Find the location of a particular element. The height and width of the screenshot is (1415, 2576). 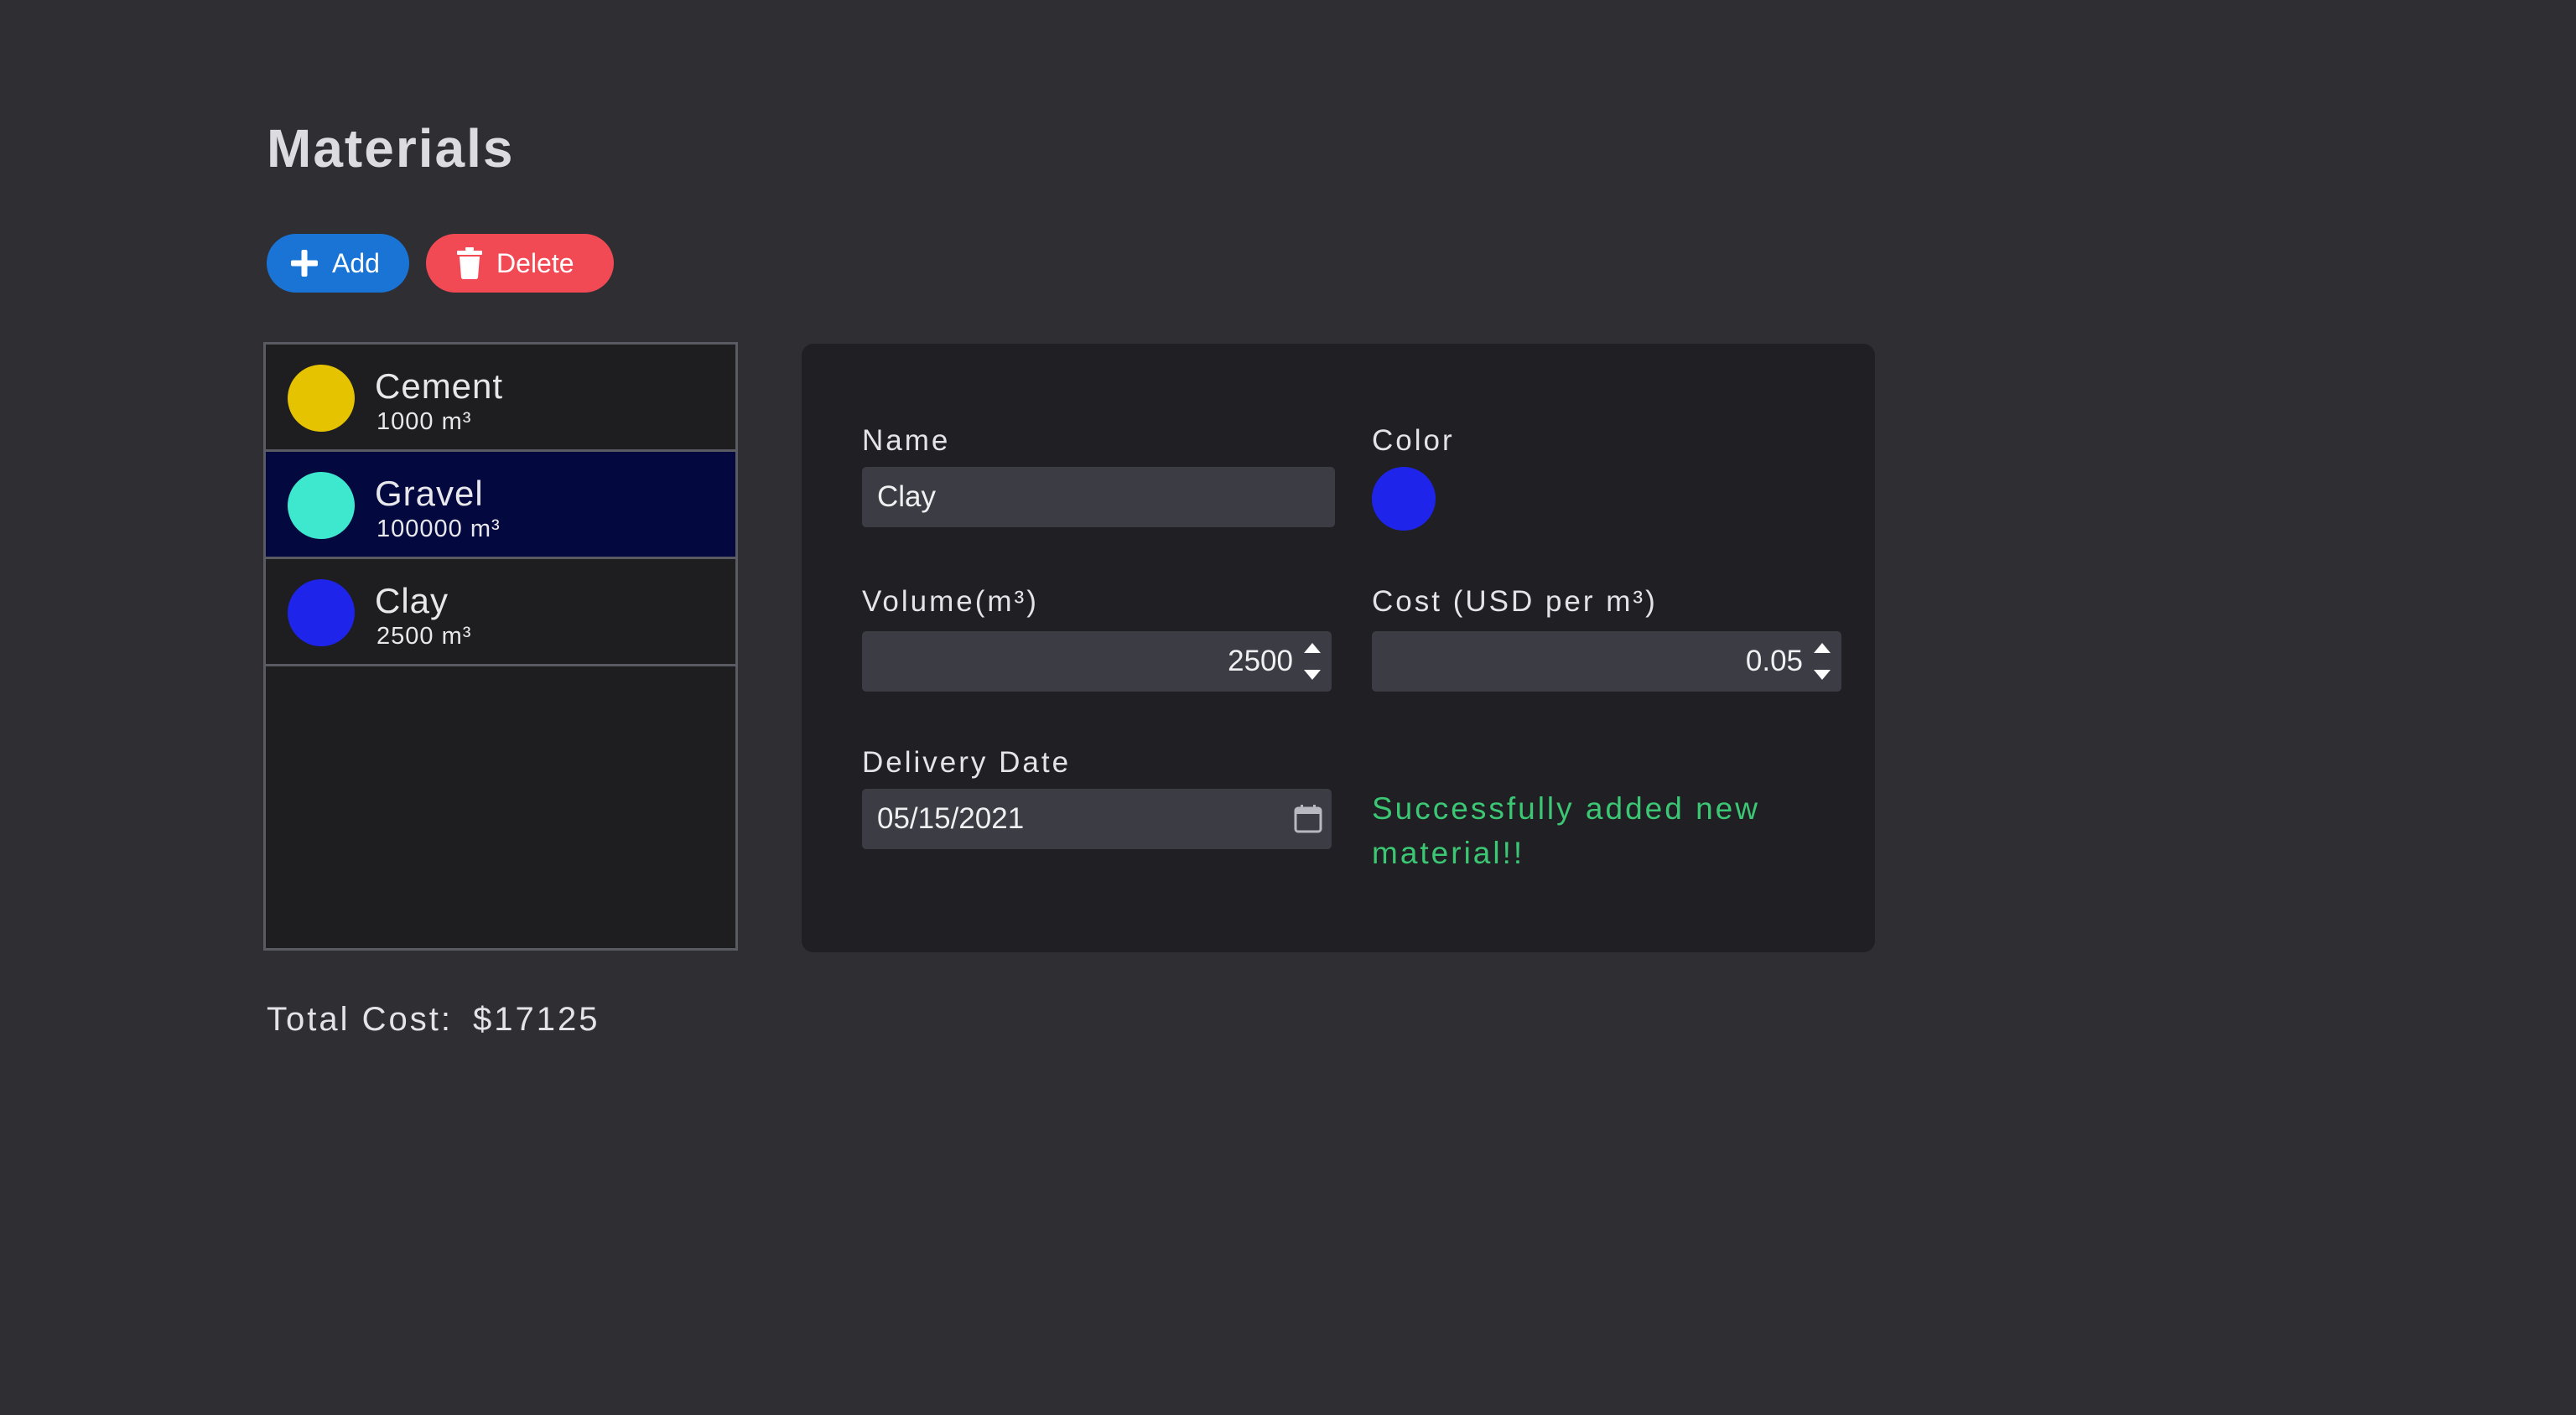

total-cost-value: $17125 is located at coordinates (536, 1019).